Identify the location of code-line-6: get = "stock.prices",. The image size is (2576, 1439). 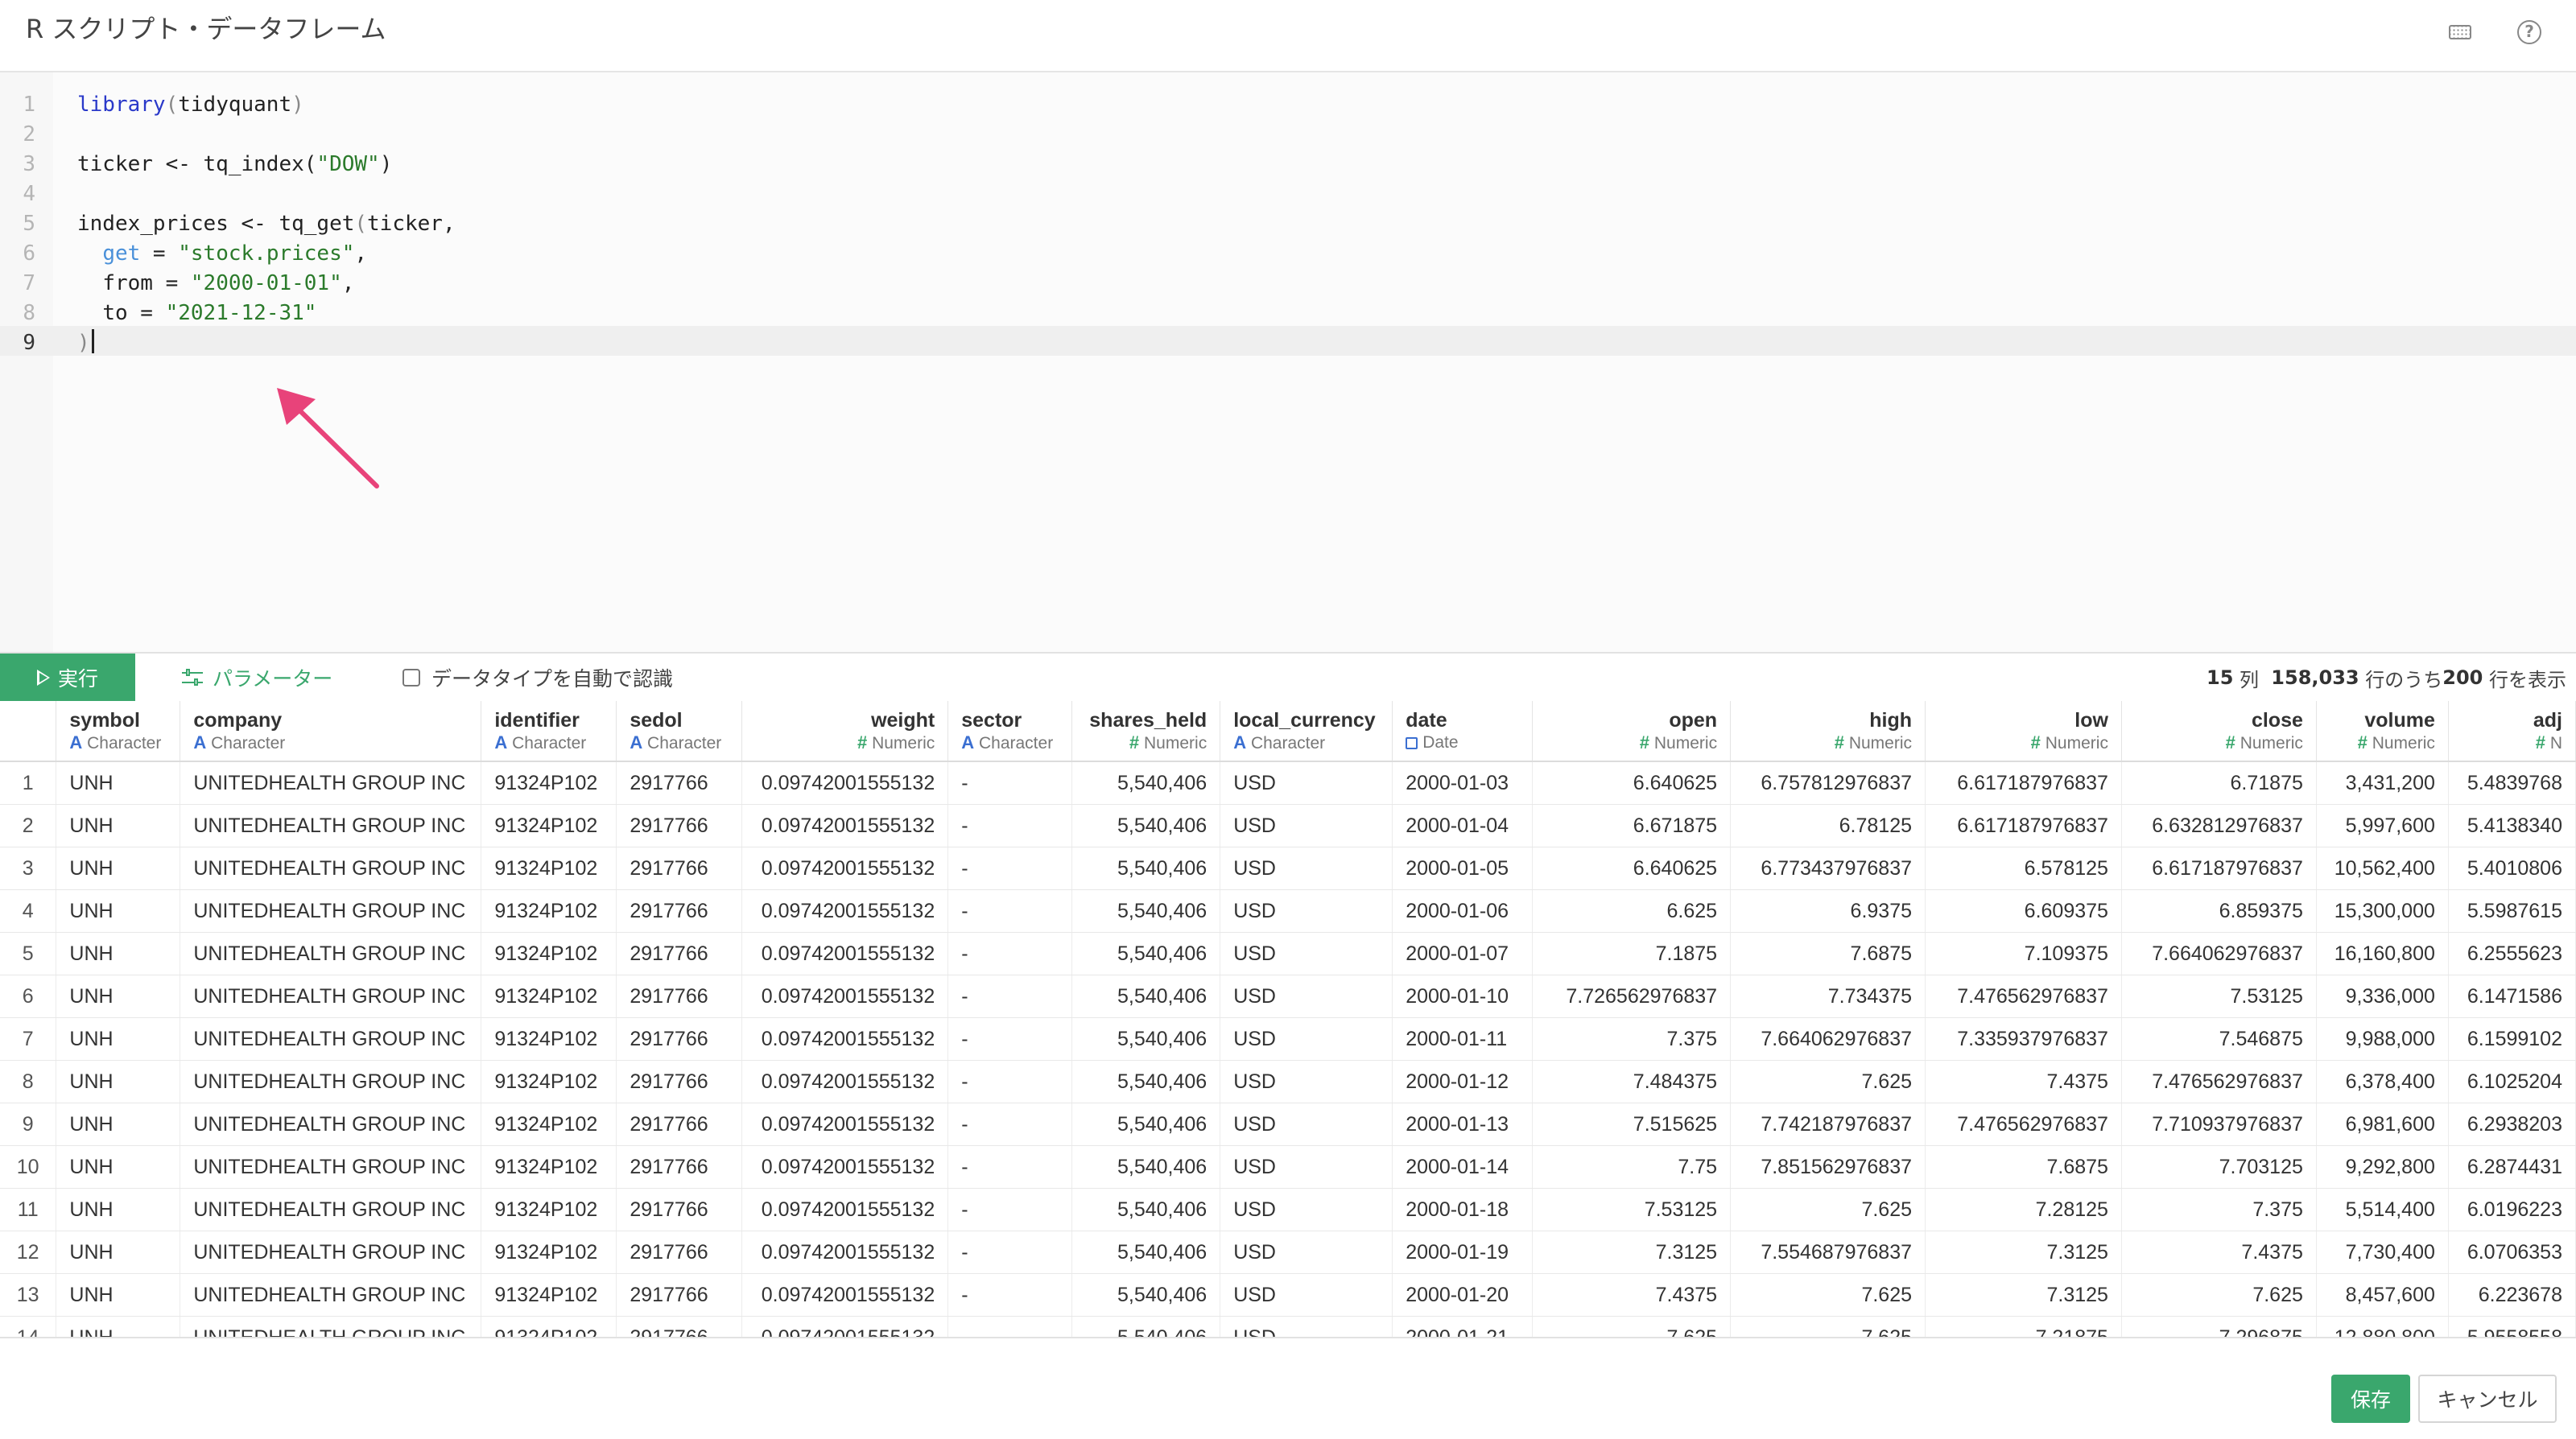
(222, 254).